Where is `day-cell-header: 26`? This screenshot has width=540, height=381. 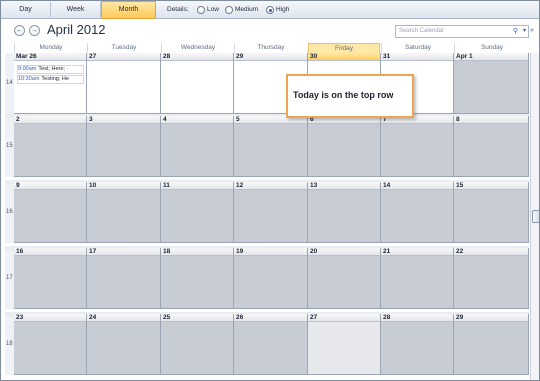 day-cell-header: 26 is located at coordinates (270, 318).